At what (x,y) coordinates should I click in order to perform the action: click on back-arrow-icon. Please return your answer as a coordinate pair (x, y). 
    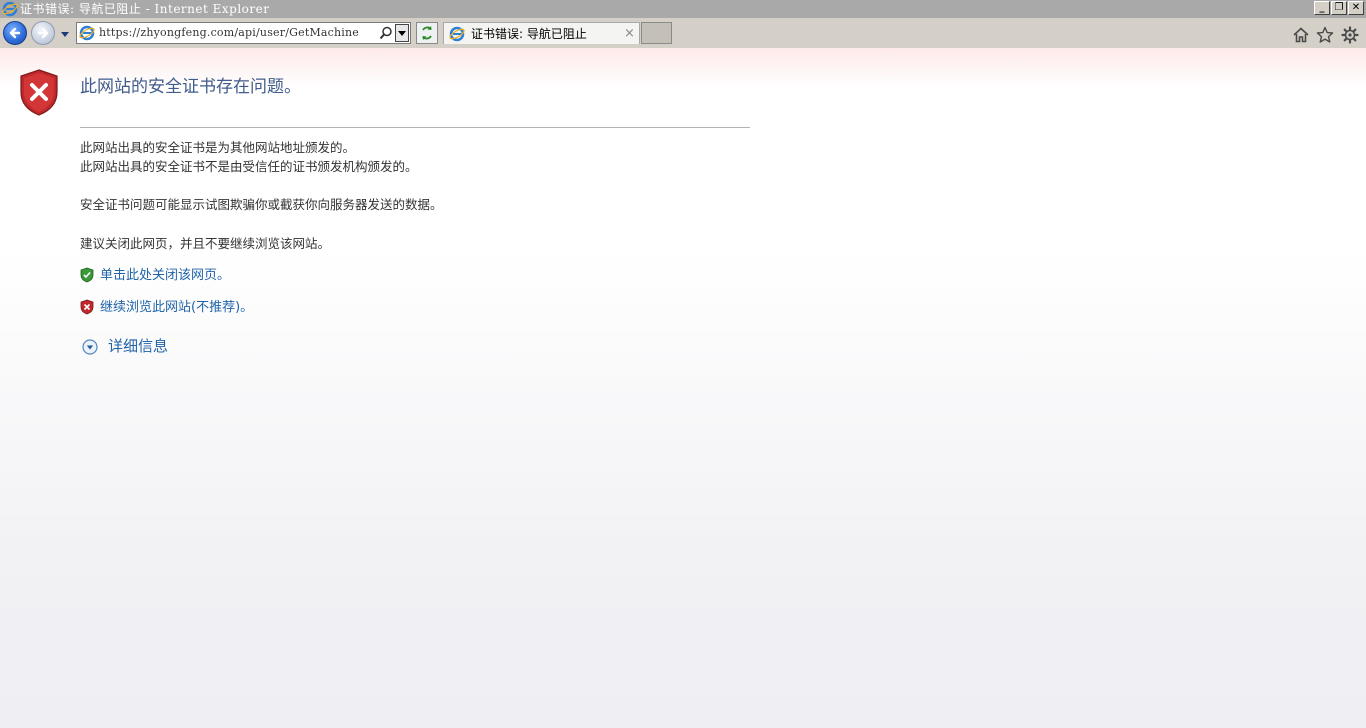
    Looking at the image, I should click on (15, 33).